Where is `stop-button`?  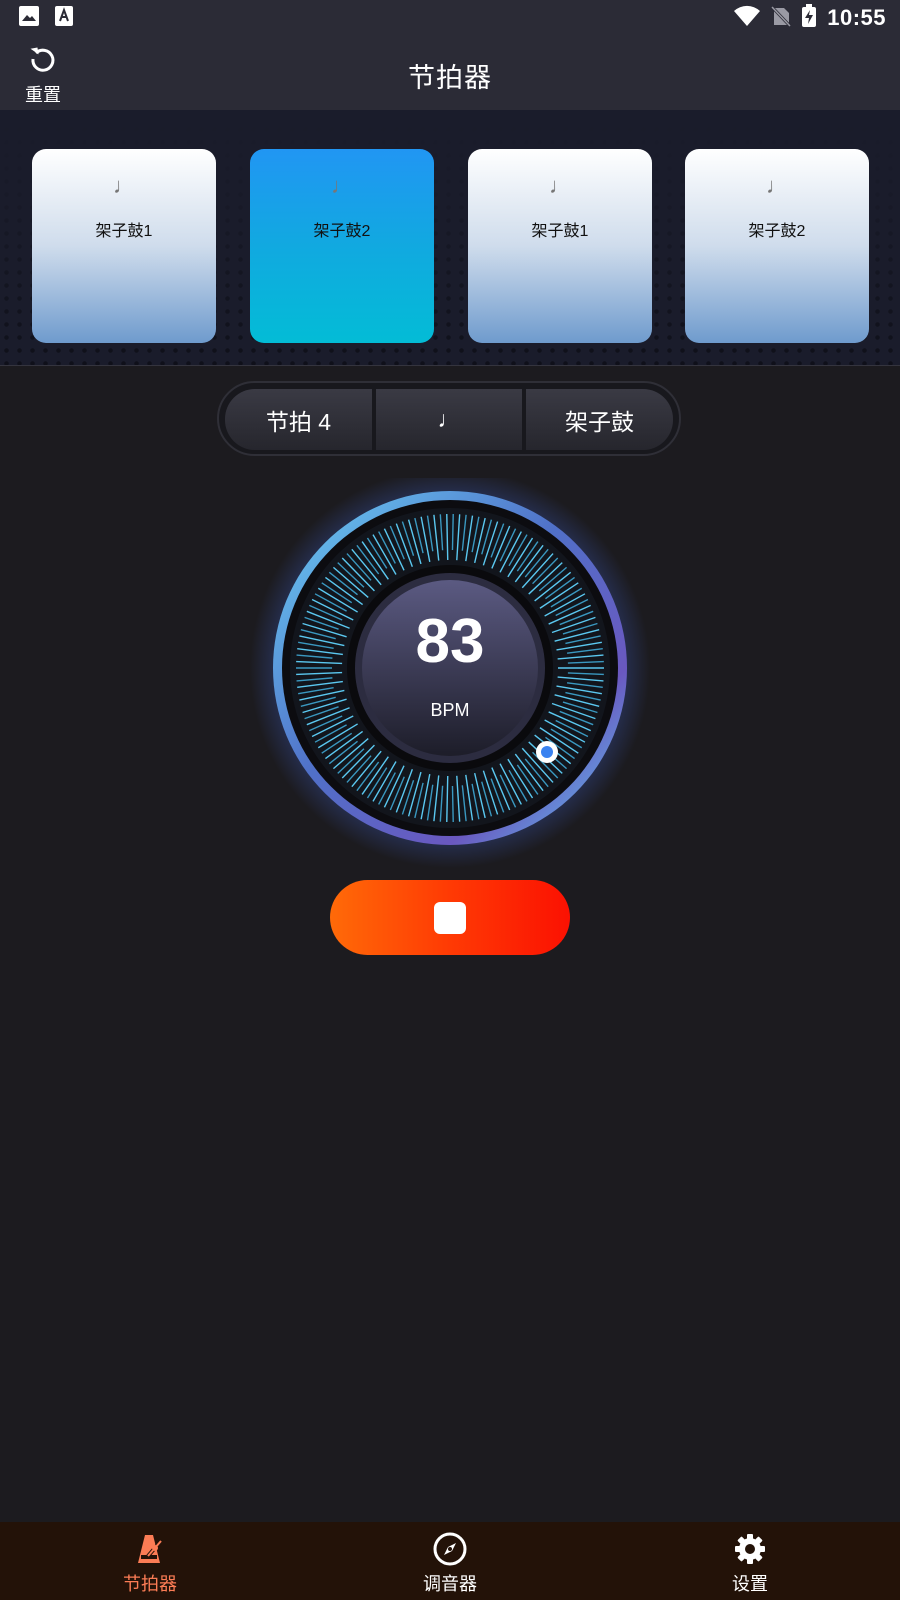
stop-button is located at coordinates (450, 917).